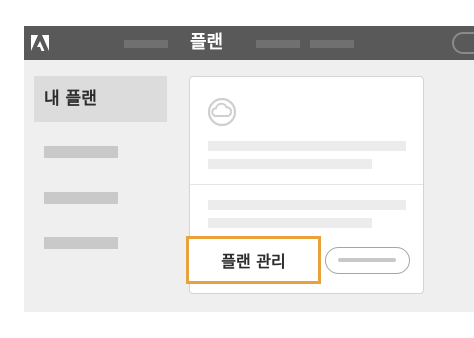  I want to click on sidebar-item-label: 내 플랜, so click(70, 99).